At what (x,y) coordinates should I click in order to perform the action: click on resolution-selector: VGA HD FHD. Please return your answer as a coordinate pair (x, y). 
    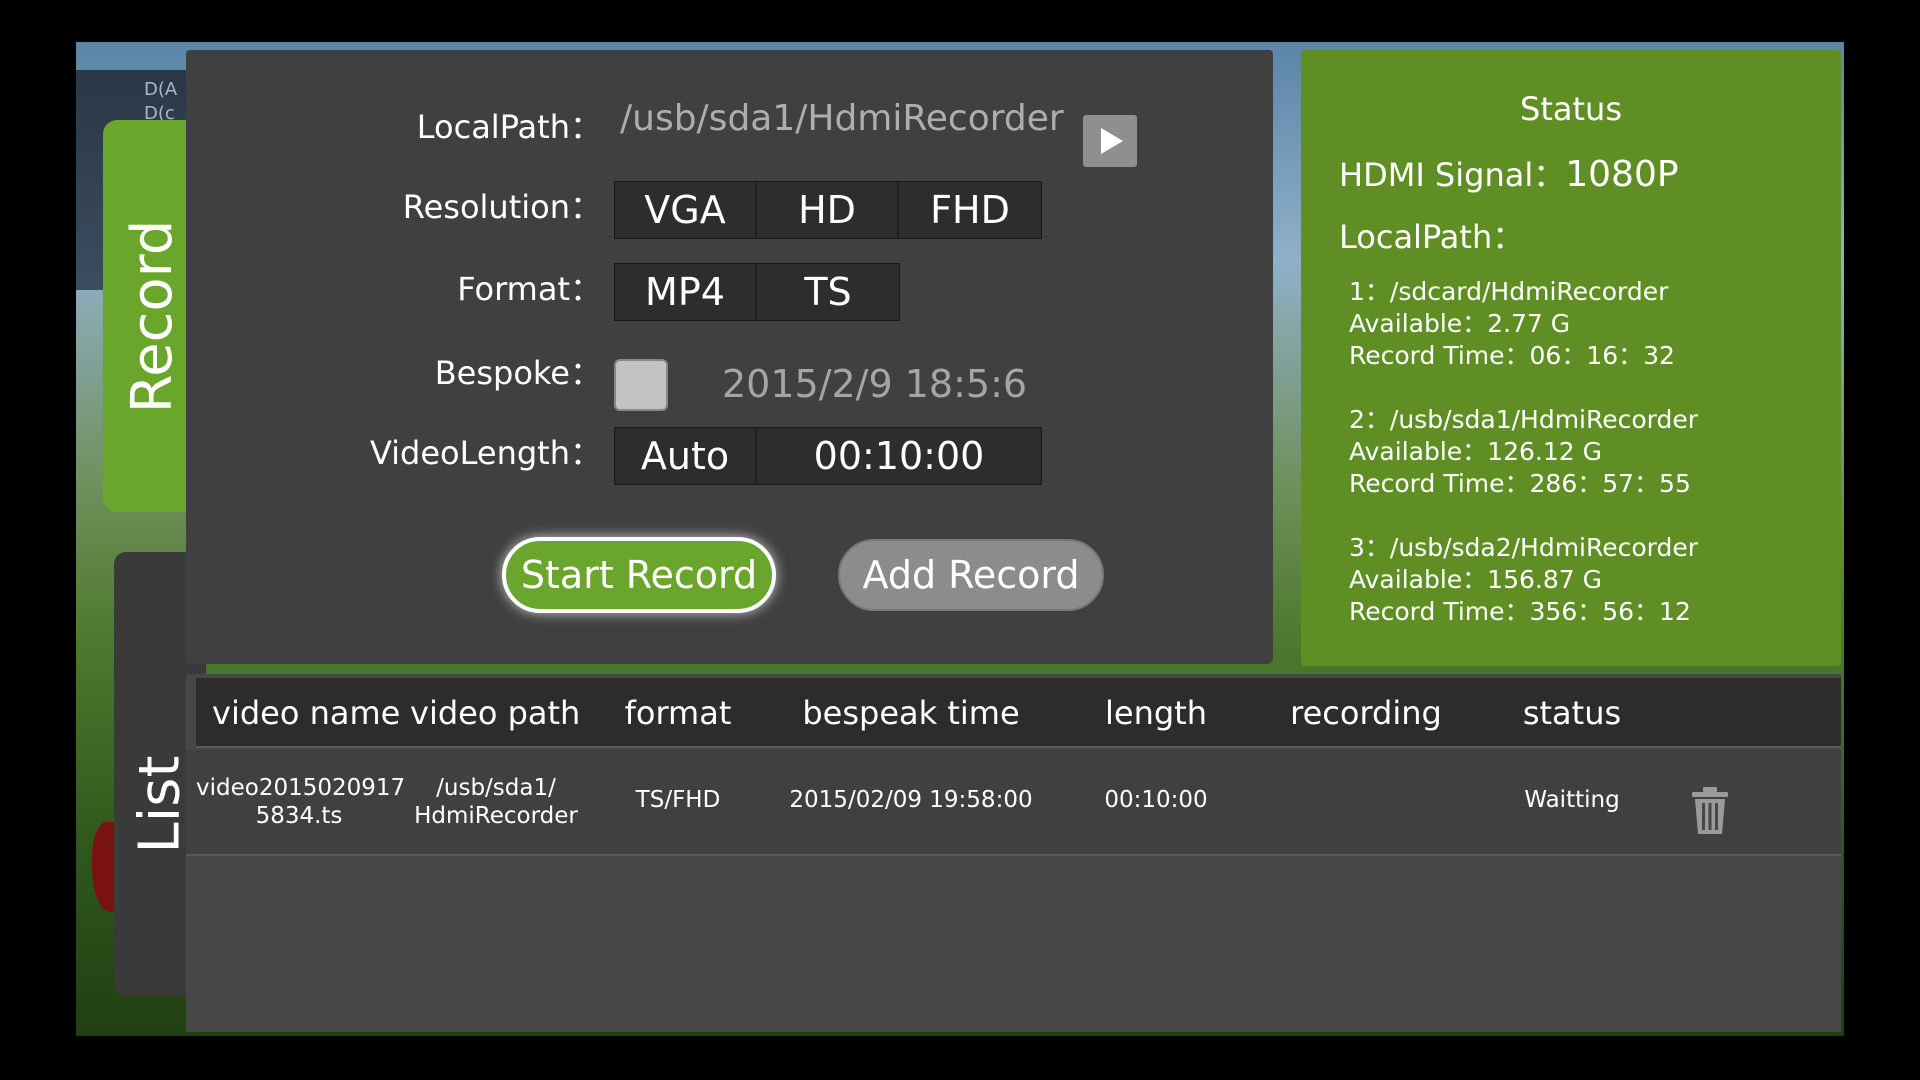
    Looking at the image, I should click on (828, 210).